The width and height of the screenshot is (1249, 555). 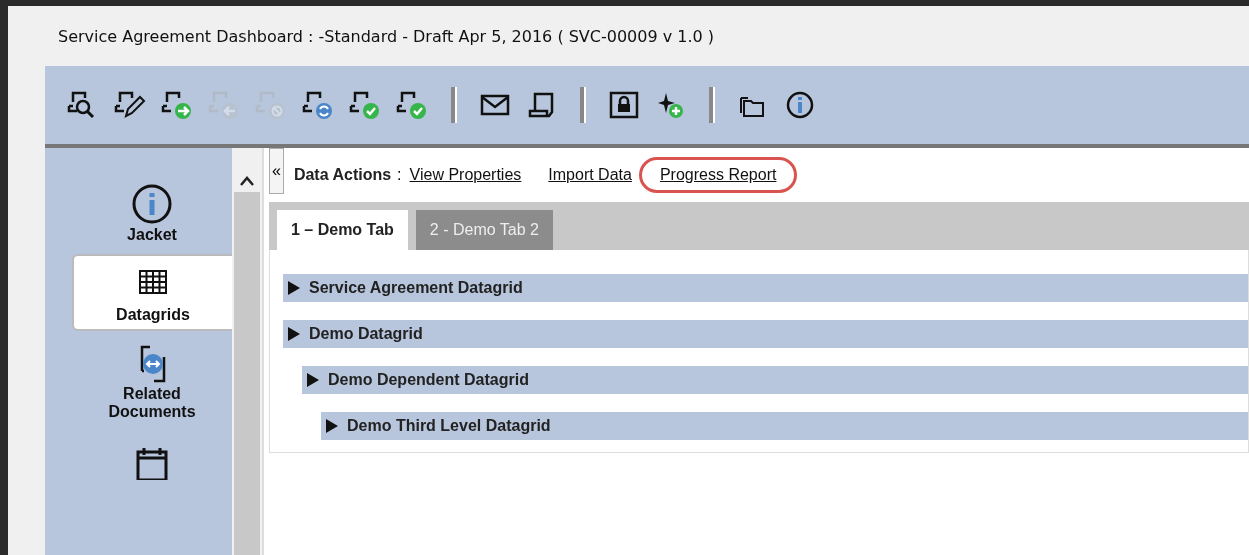 What do you see at coordinates (765, 334) in the screenshot?
I see `datagrid-header: Demo Datagrid` at bounding box center [765, 334].